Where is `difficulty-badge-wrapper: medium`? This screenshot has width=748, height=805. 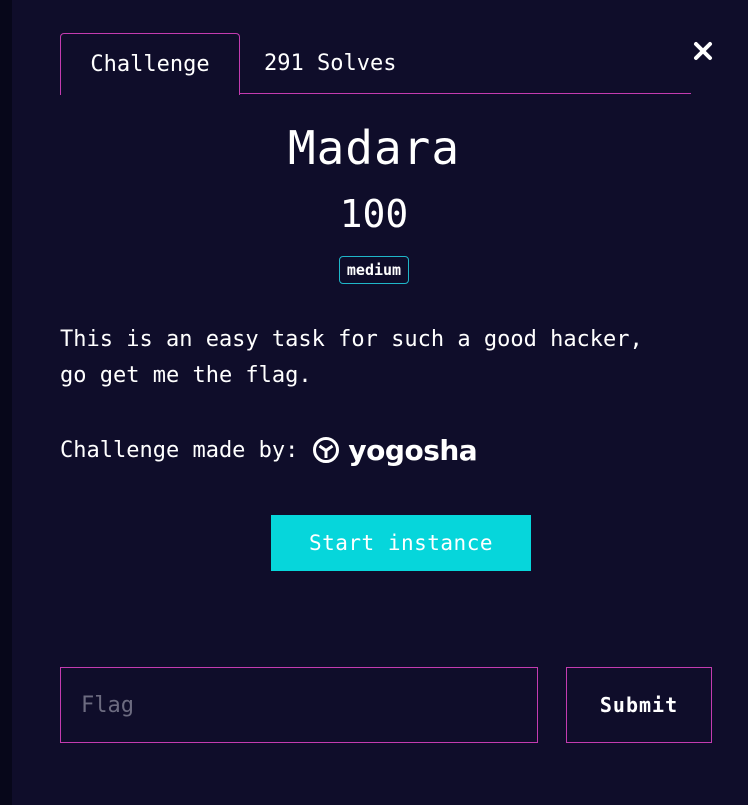 difficulty-badge-wrapper: medium is located at coordinates (374, 270).